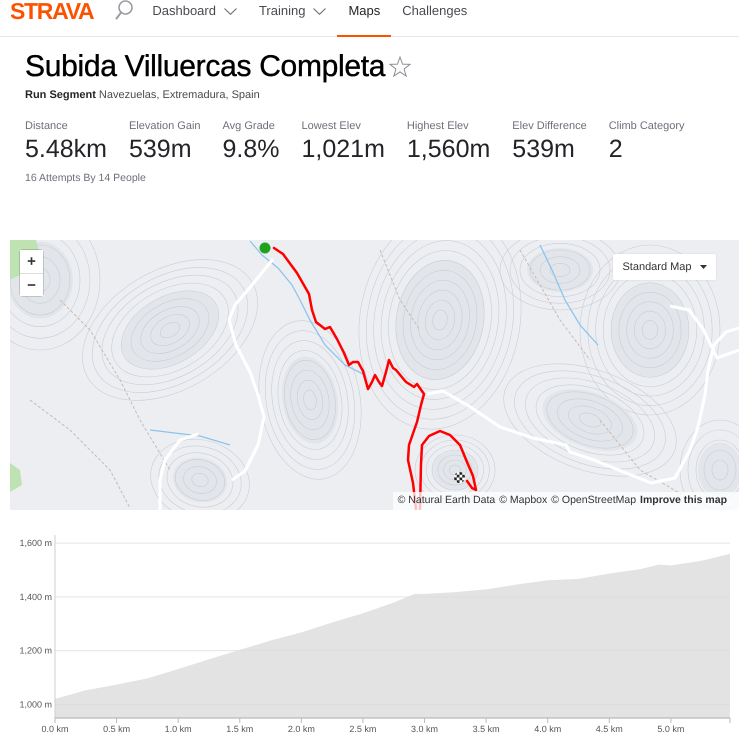 Image resolution: width=739 pixels, height=750 pixels. I want to click on improve-map-link: Improve this map, so click(683, 500).